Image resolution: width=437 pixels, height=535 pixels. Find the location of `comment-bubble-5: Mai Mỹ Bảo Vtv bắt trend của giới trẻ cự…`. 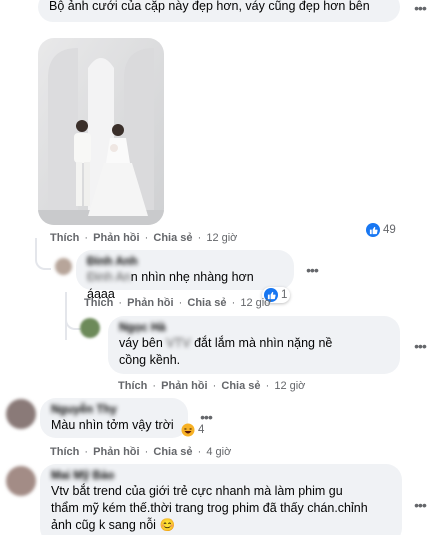

comment-bubble-5: Mai Mỹ Bảo Vtv bắt trend của giới trẻ cự… is located at coordinates (221, 499).